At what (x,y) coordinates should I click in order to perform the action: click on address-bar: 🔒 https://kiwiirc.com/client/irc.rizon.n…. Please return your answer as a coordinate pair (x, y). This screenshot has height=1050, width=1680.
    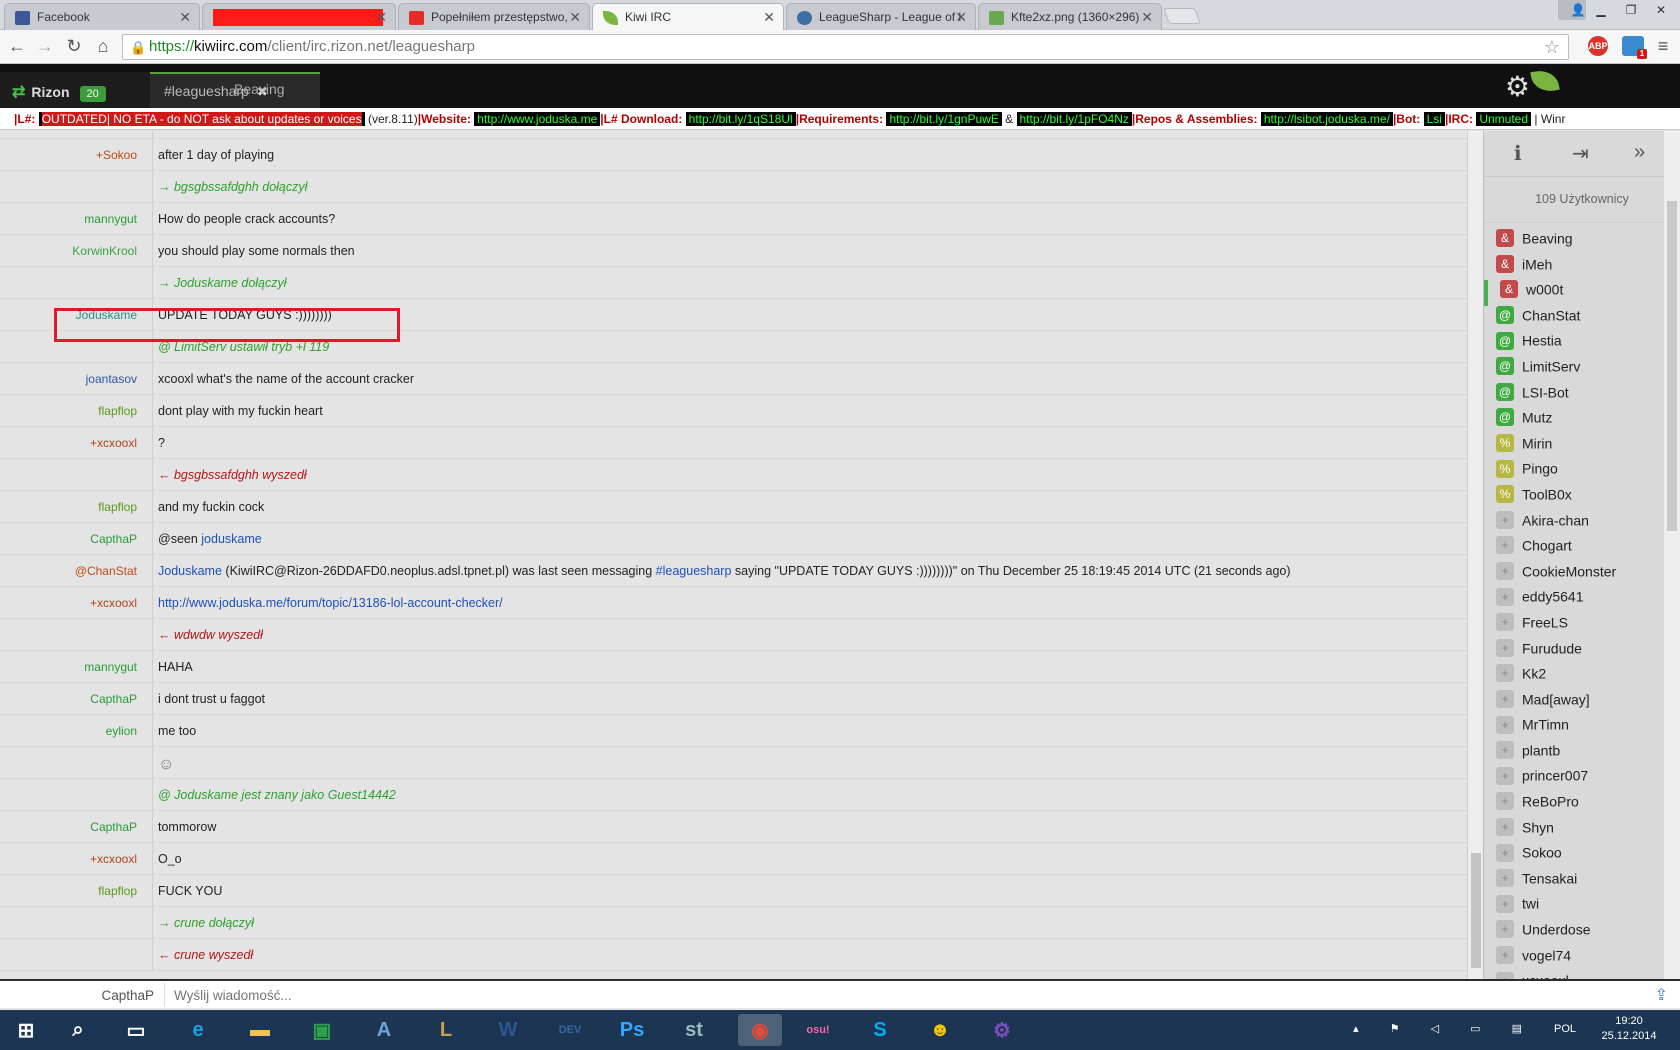
    Looking at the image, I should click on (845, 47).